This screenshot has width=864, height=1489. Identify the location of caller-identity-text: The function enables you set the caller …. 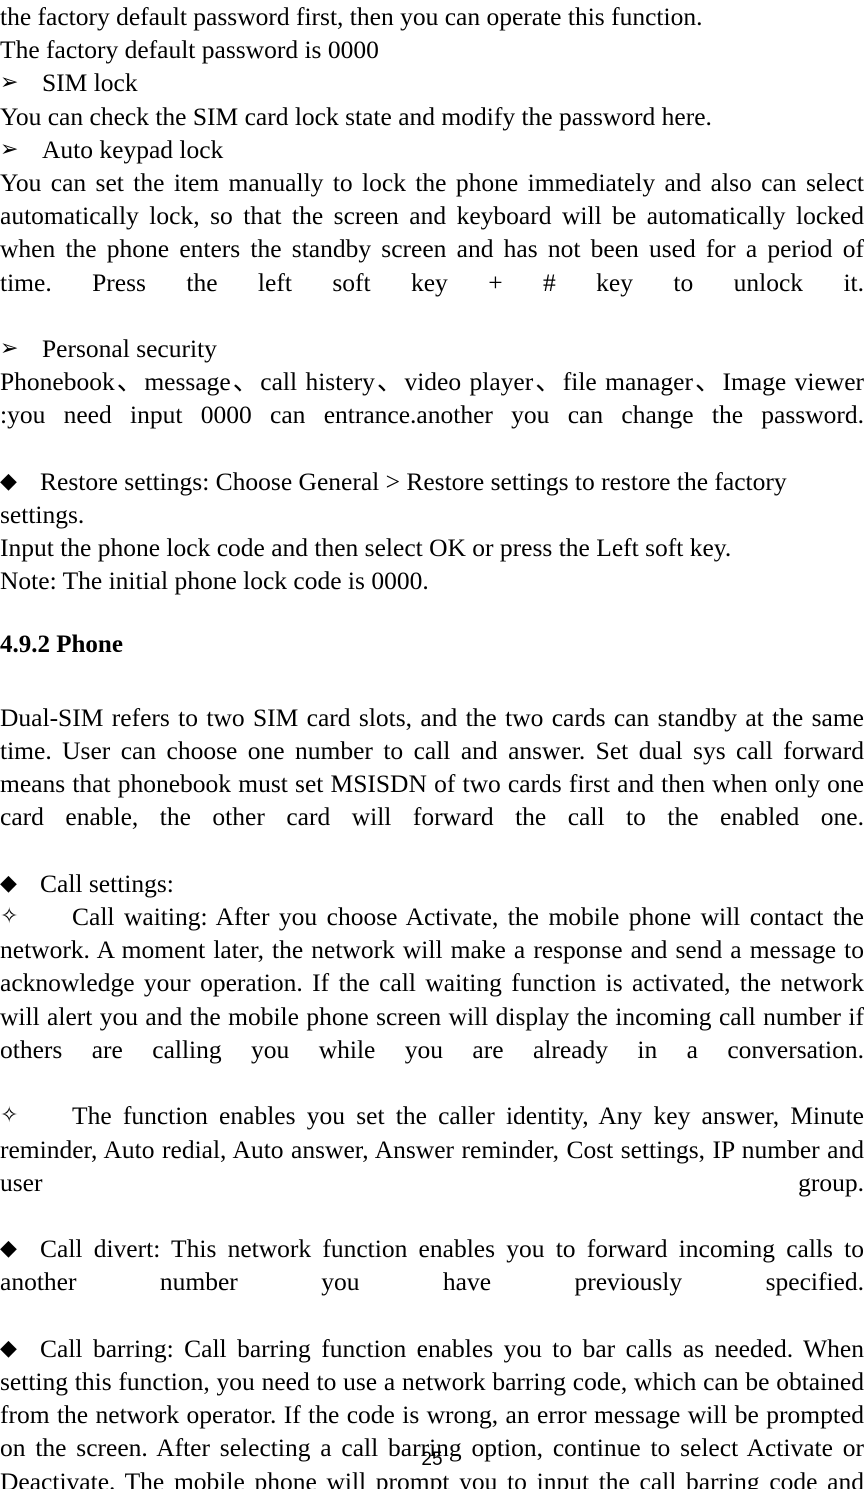
(432, 1149).